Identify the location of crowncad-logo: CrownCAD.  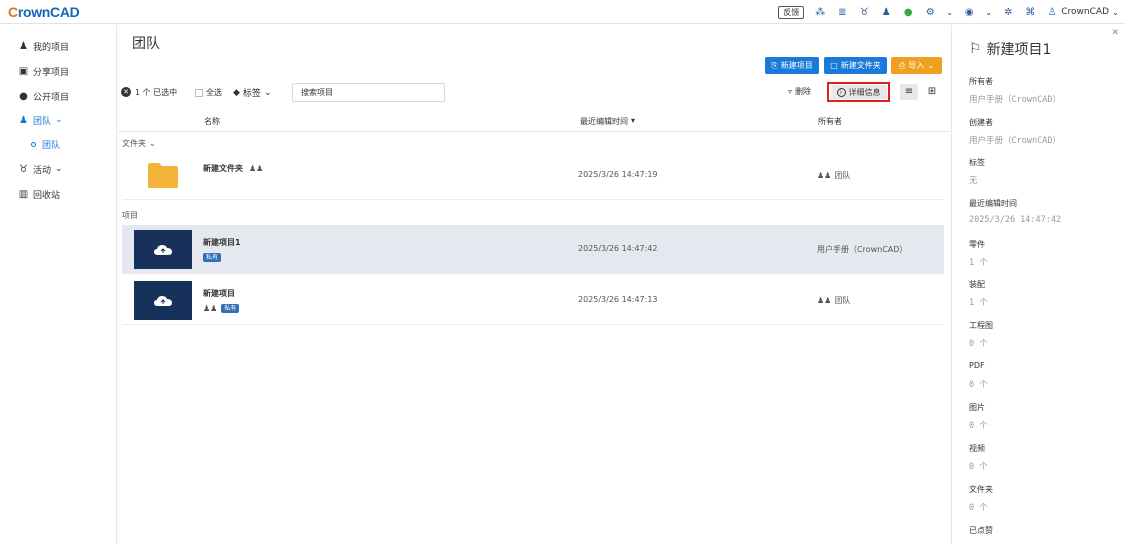
(44, 12).